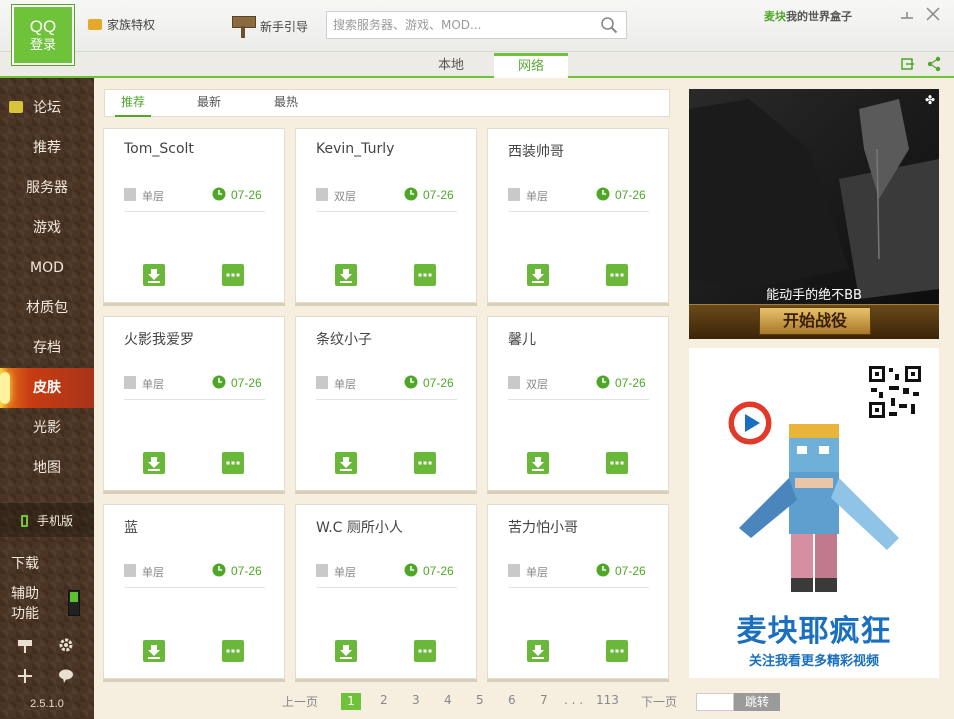 Image resolution: width=954 pixels, height=719 pixels. What do you see at coordinates (480, 700) in the screenshot?
I see `page-5: 5` at bounding box center [480, 700].